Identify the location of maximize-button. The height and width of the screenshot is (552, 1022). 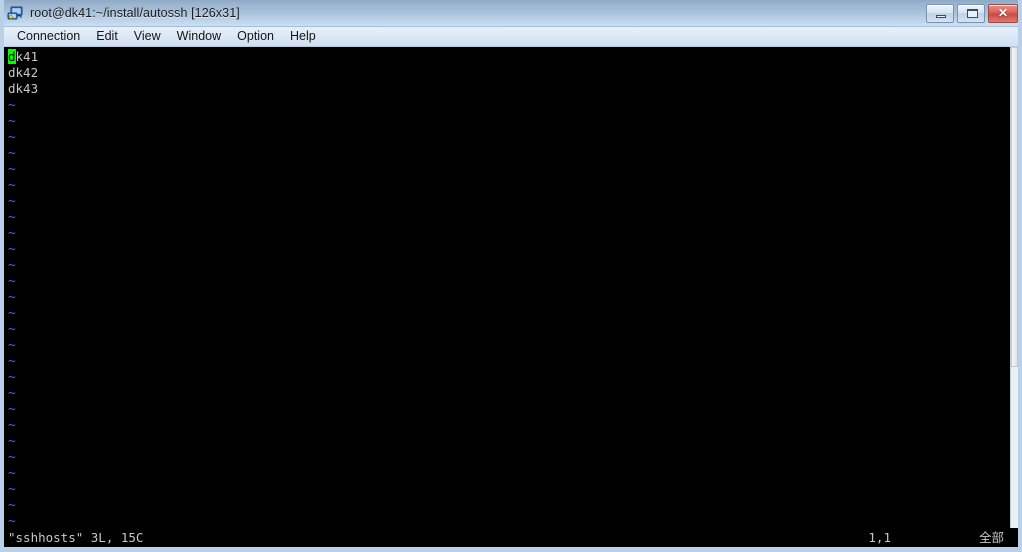
(971, 13).